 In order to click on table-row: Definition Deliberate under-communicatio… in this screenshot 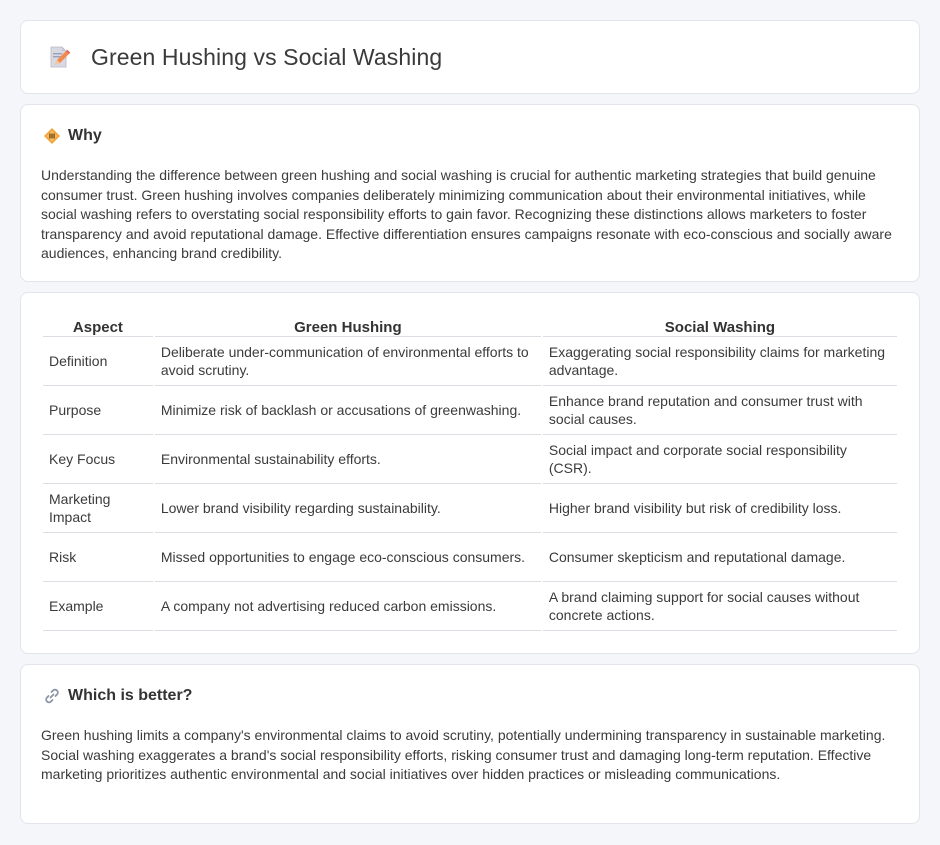, I will do `click(470, 361)`.